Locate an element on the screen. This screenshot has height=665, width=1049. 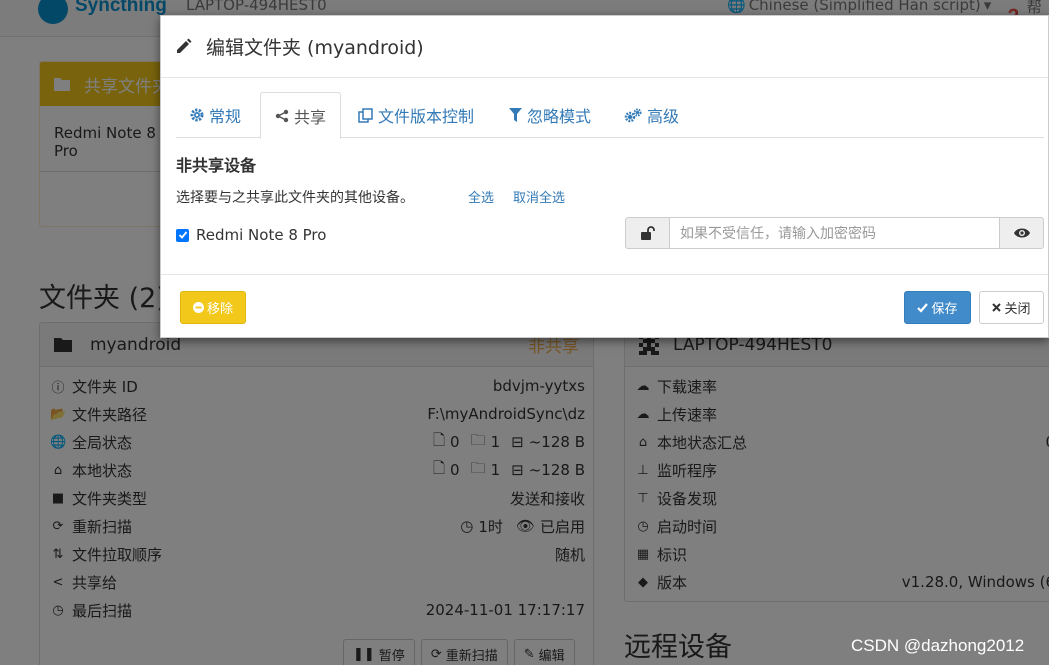
tab-versioning-label: 文件版本控制 is located at coordinates (426, 116).